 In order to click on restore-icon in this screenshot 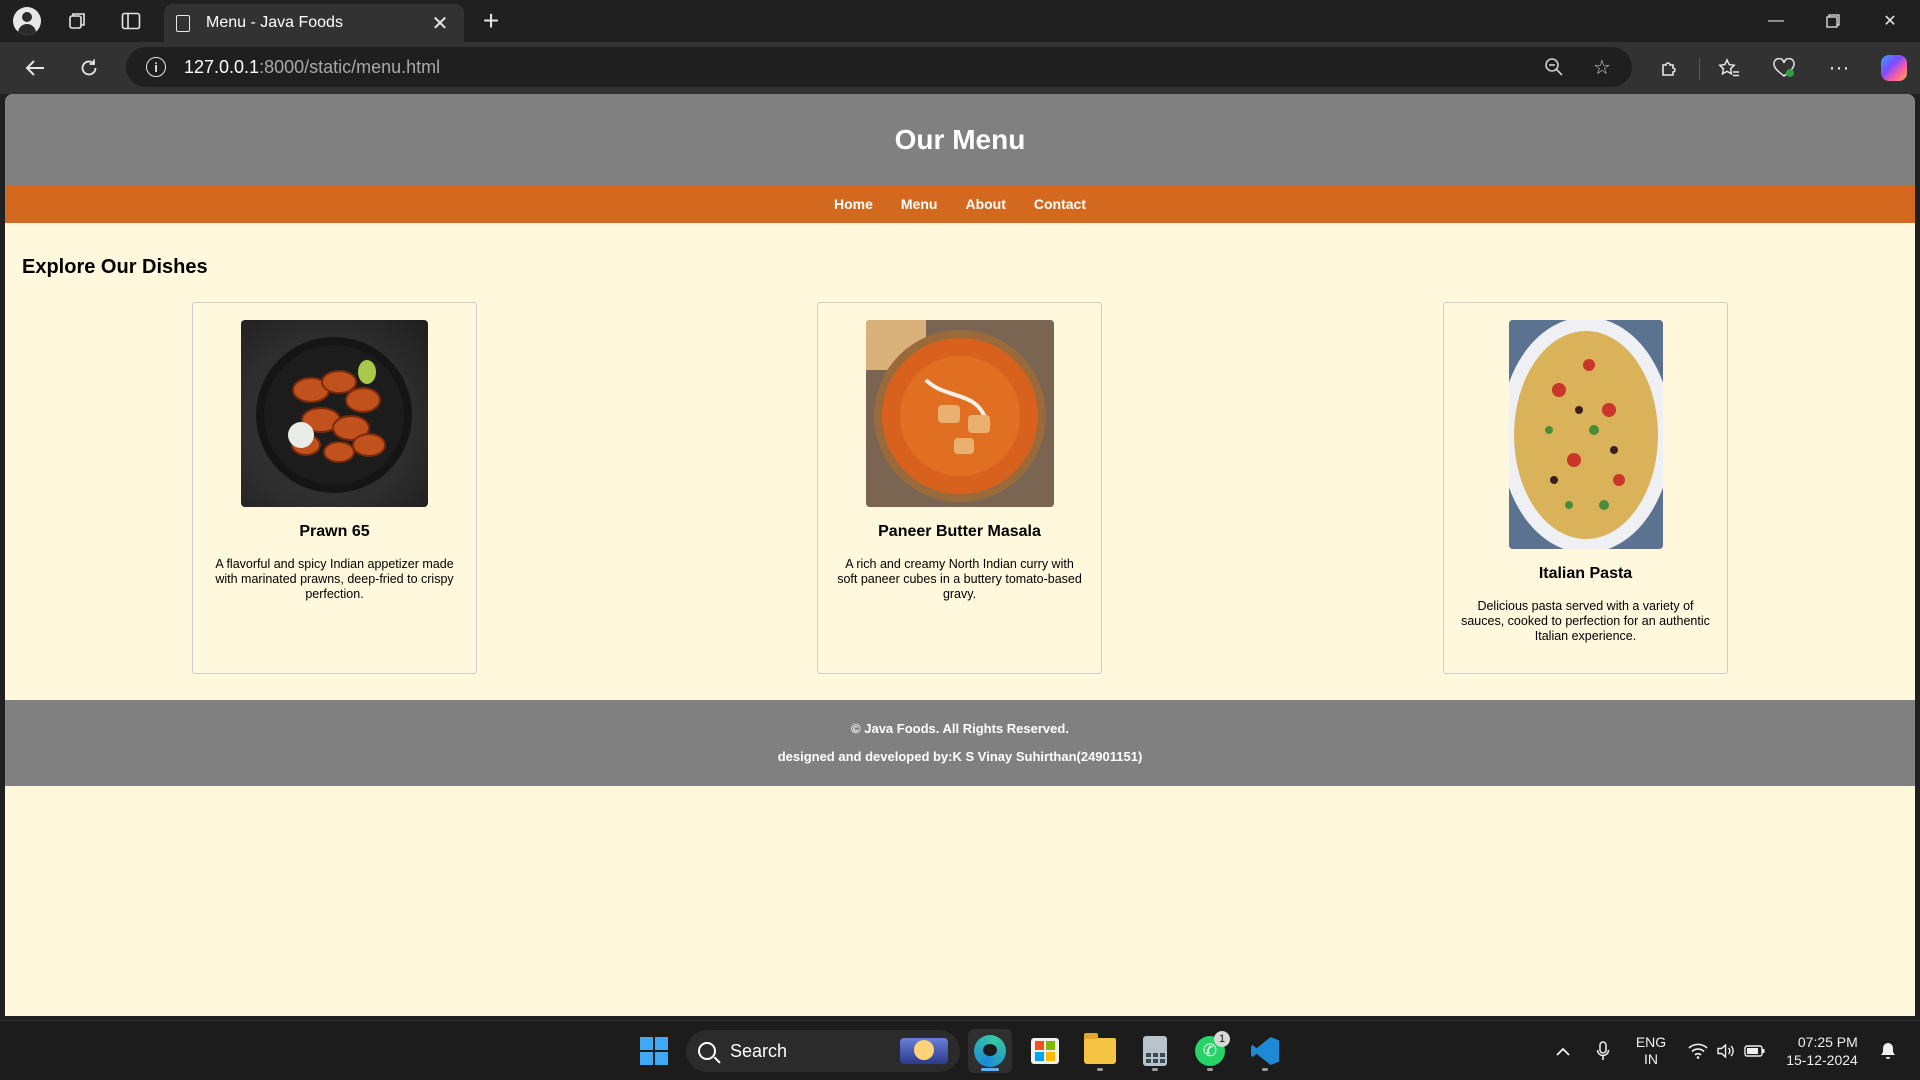, I will do `click(1833, 21)`.